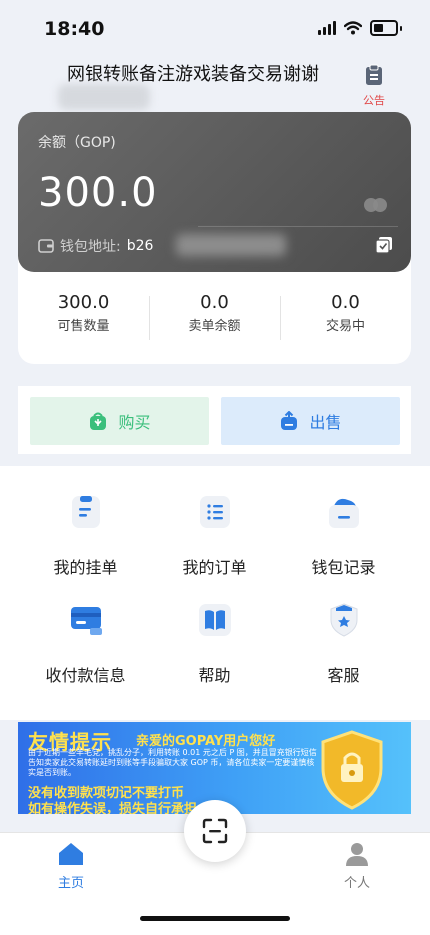 The height and width of the screenshot is (935, 430). Describe the element at coordinates (343, 620) in the screenshot. I see `customer-service-icon` at that location.